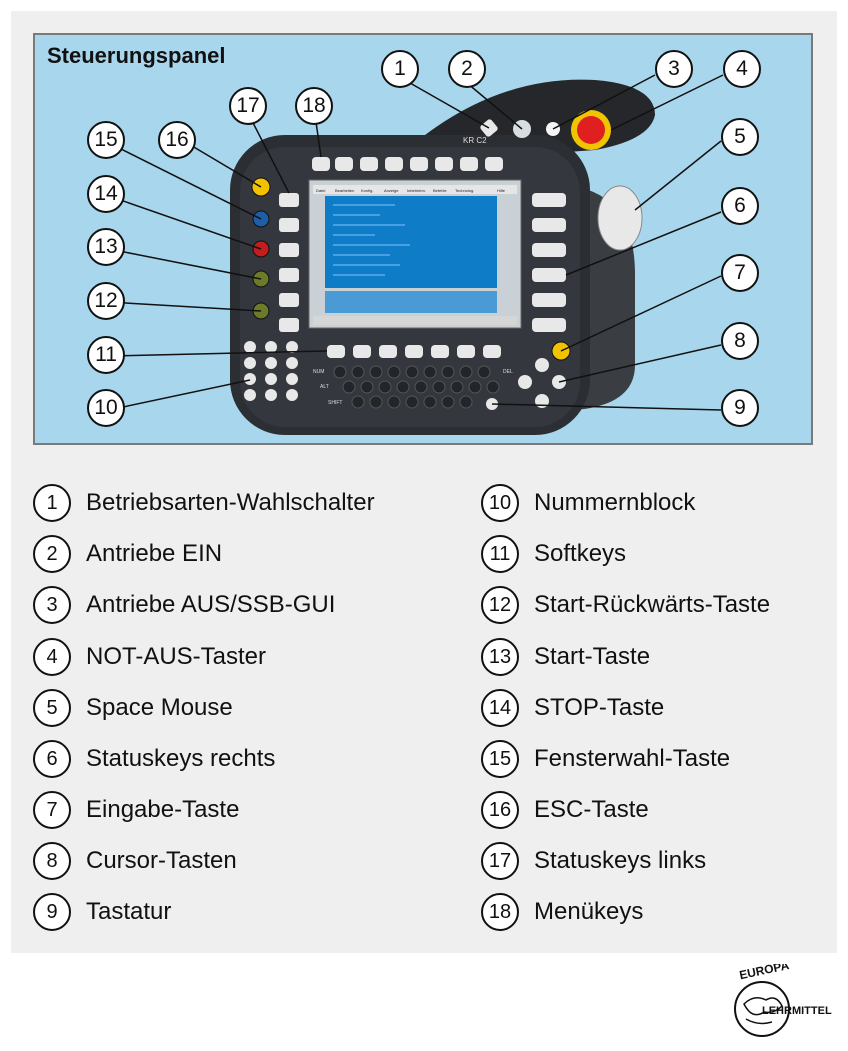 This screenshot has width=848, height=1051. Describe the element at coordinates (52, 605) in the screenshot. I see `legend-number: 3` at that location.